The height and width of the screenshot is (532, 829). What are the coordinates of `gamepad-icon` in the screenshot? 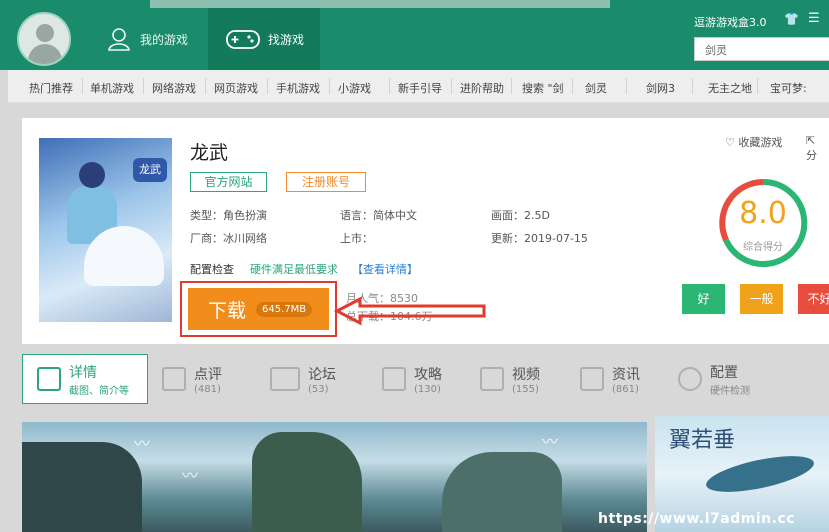 It's located at (243, 39).